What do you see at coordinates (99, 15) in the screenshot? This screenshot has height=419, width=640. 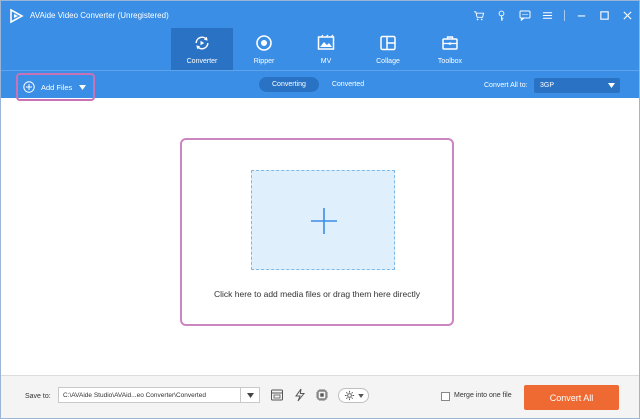 I see `window-title: AVAide Video Converter (Unregistered)` at bounding box center [99, 15].